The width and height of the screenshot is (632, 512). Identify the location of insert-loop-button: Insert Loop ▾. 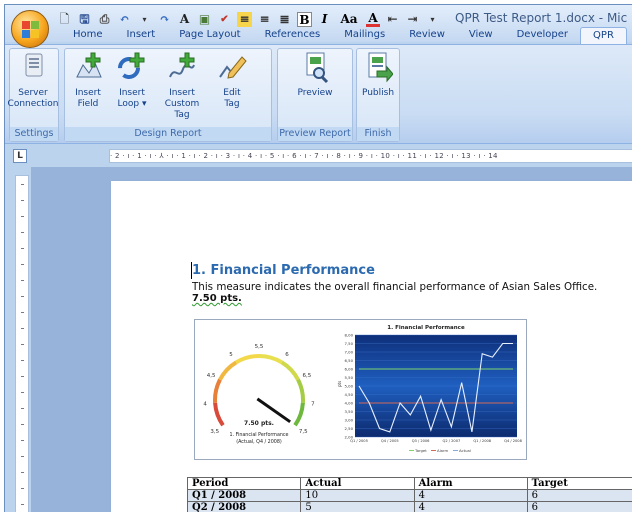
(132, 86).